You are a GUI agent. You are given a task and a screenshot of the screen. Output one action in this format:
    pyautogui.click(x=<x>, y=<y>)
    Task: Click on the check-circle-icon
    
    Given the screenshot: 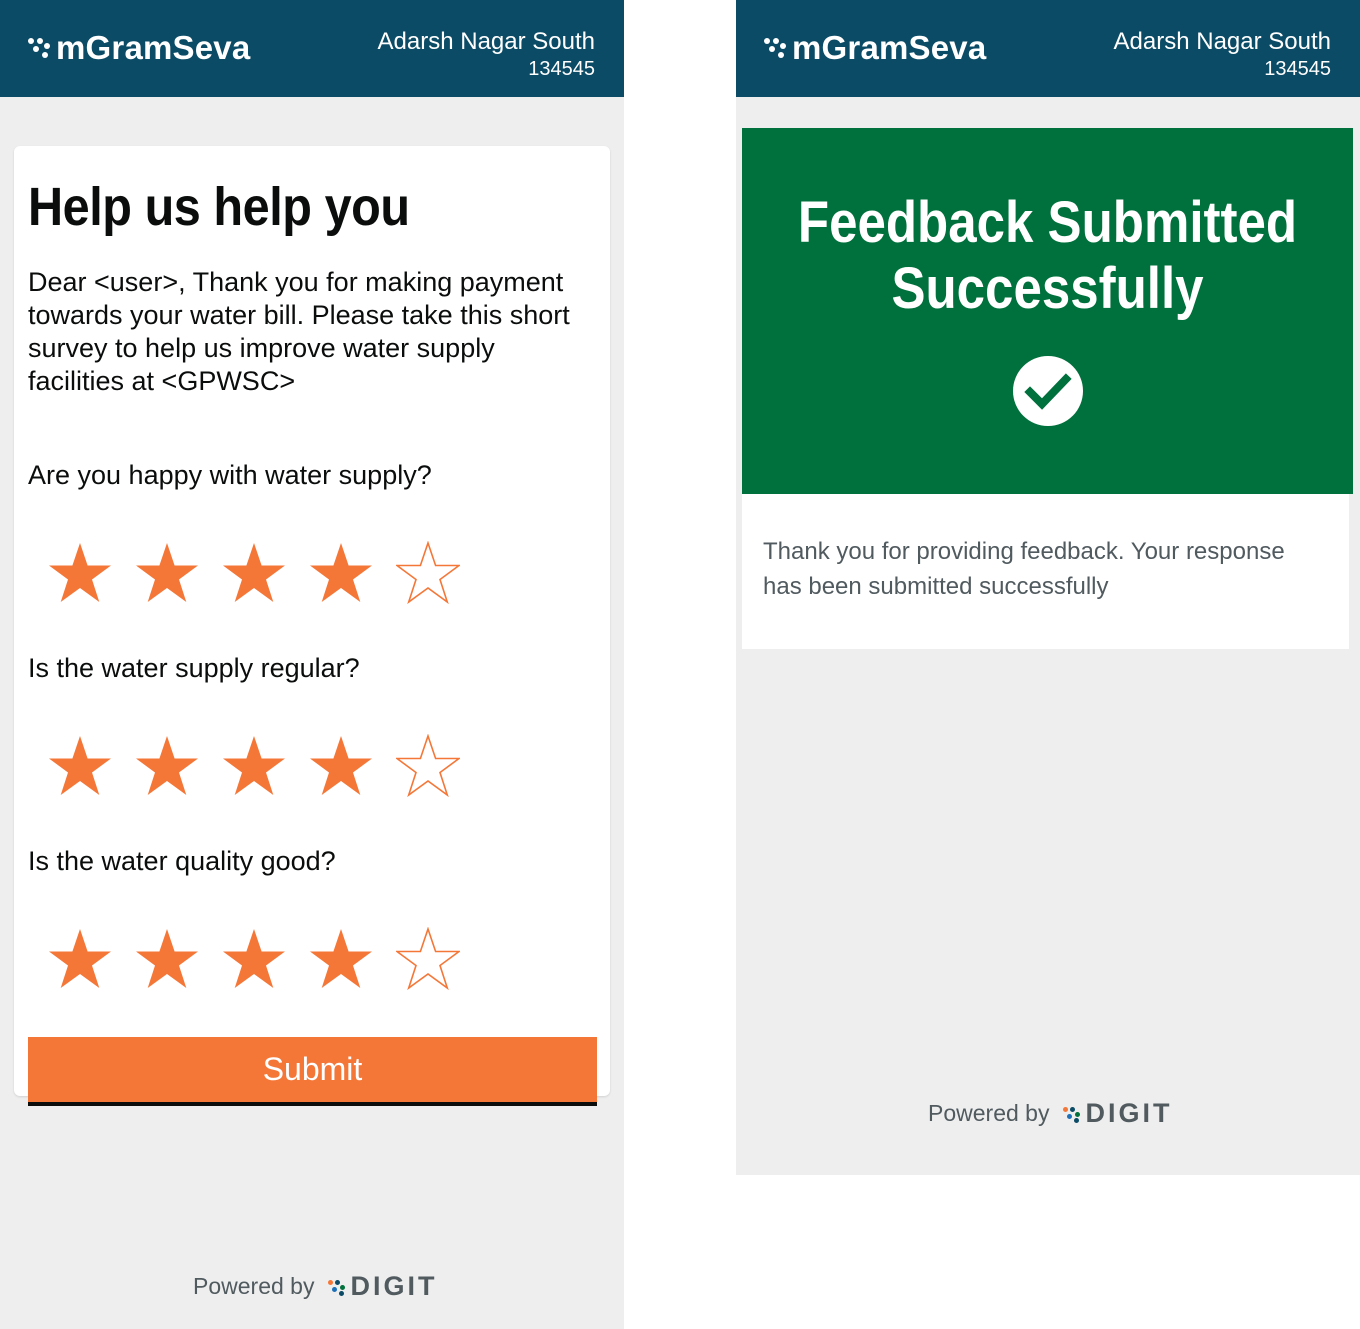 What is the action you would take?
    pyautogui.click(x=1048, y=391)
    